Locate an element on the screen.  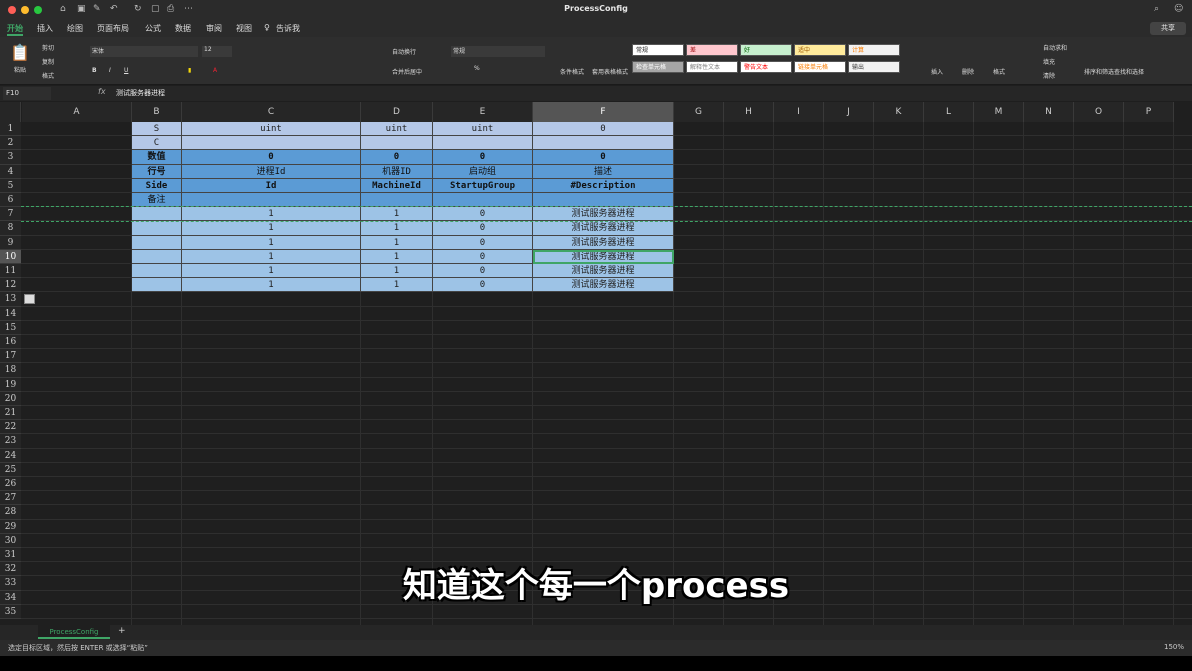
percent-button: % is located at coordinates (477, 68).